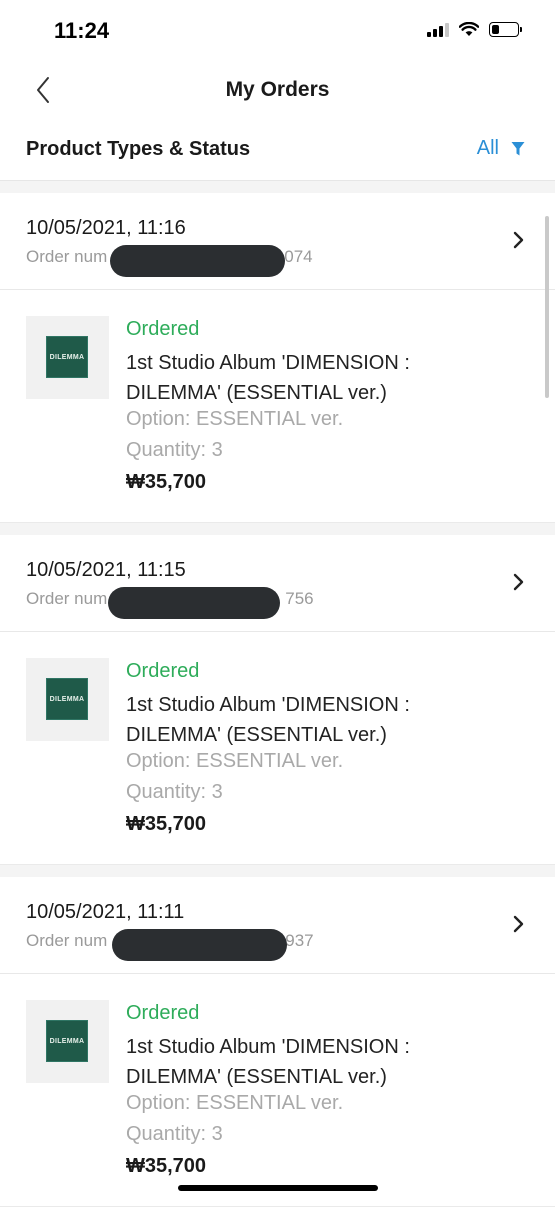  What do you see at coordinates (82, 30) in the screenshot?
I see `status-time: 11:24` at bounding box center [82, 30].